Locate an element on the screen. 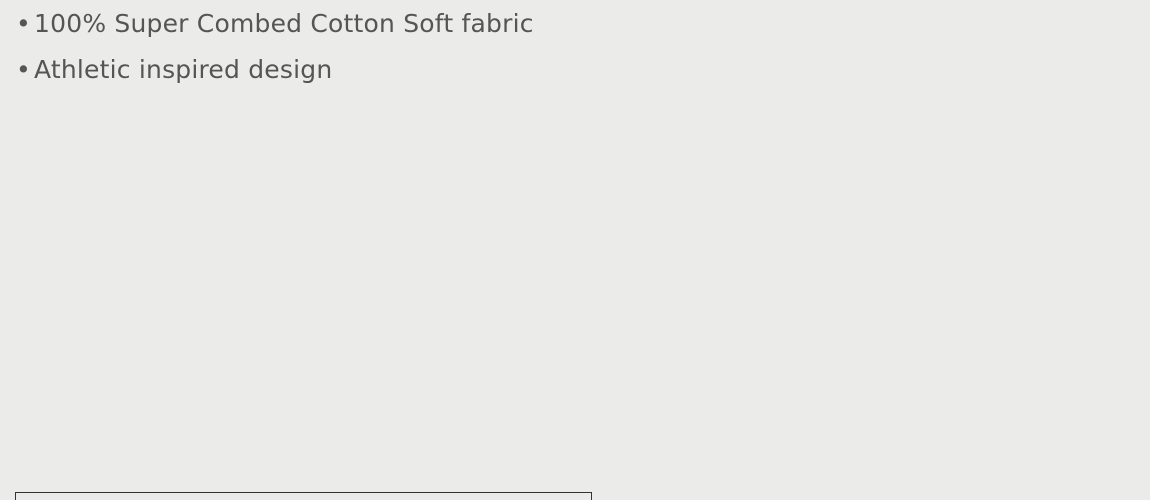  partial-box is located at coordinates (303, 496).